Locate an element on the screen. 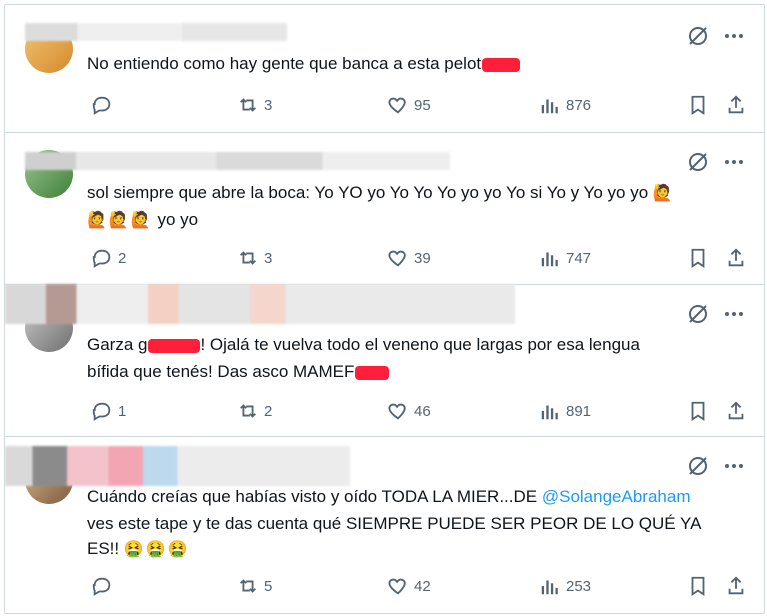  views-button: 876 is located at coordinates (565, 105).